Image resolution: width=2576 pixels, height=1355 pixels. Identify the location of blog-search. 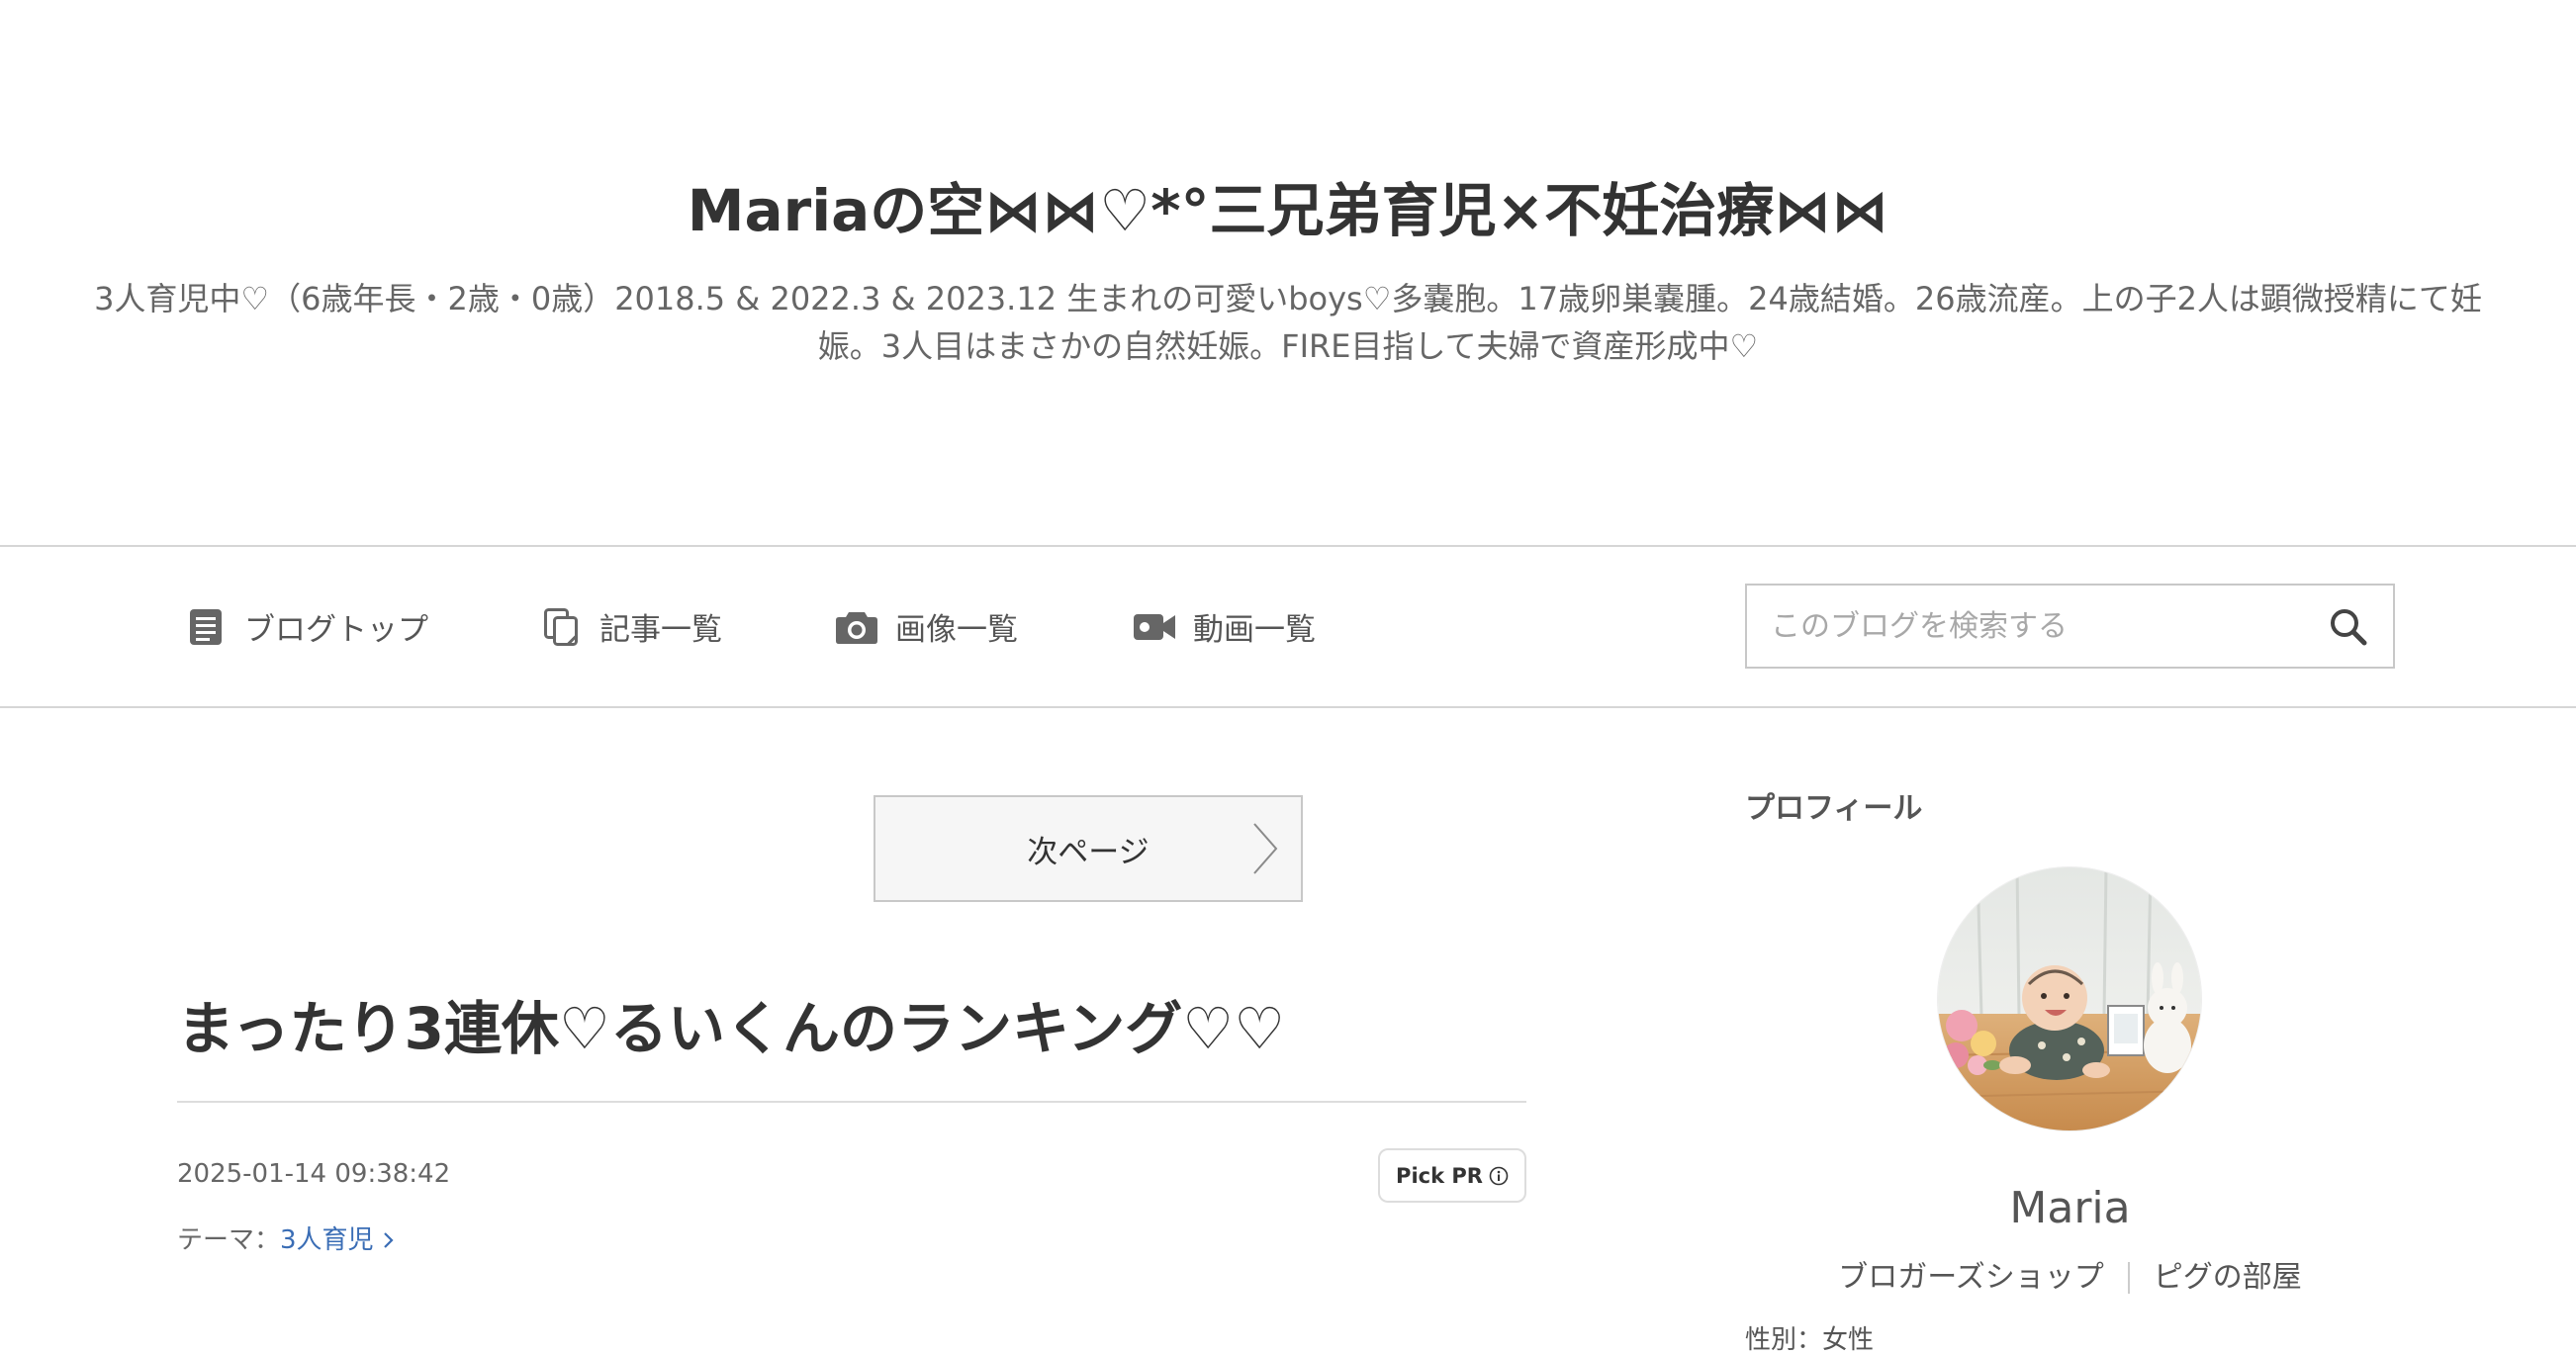
(2070, 626).